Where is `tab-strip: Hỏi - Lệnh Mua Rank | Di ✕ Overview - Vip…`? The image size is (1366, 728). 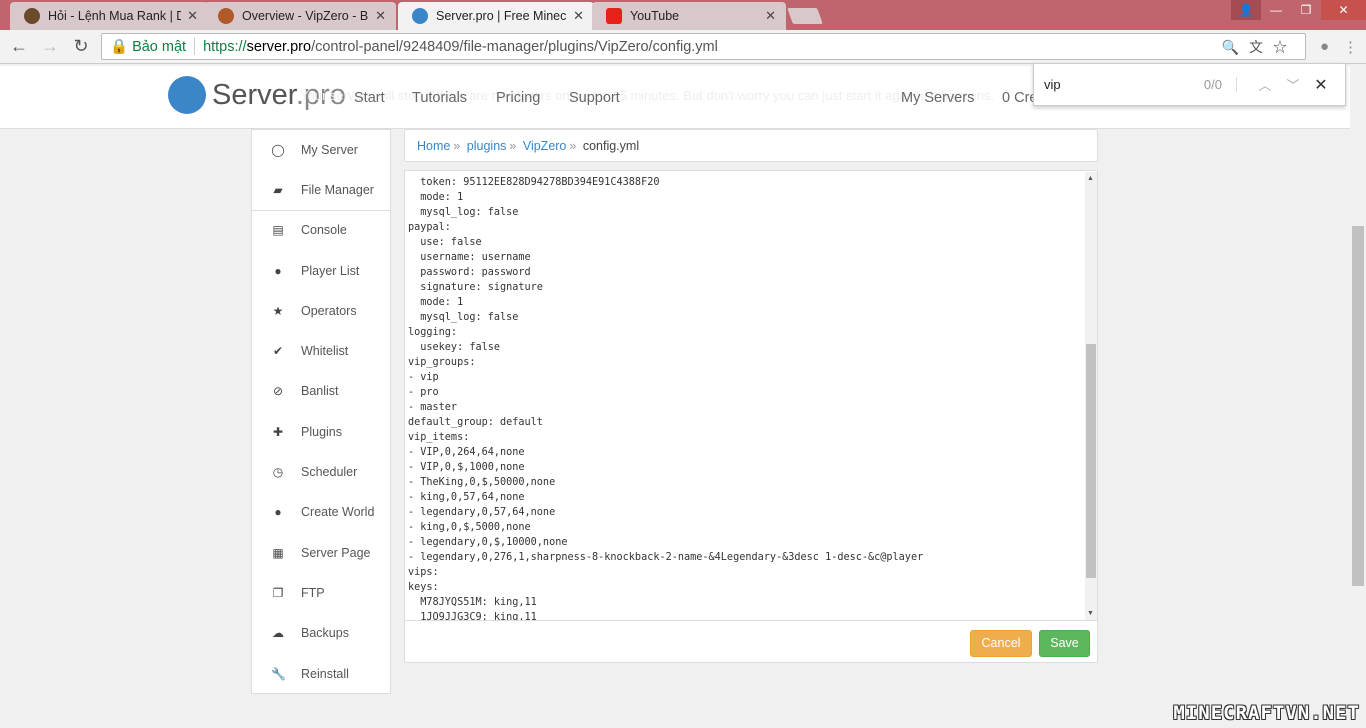 tab-strip: Hỏi - Lệnh Mua Rank | Di ✕ Overview - Vip… is located at coordinates (683, 15).